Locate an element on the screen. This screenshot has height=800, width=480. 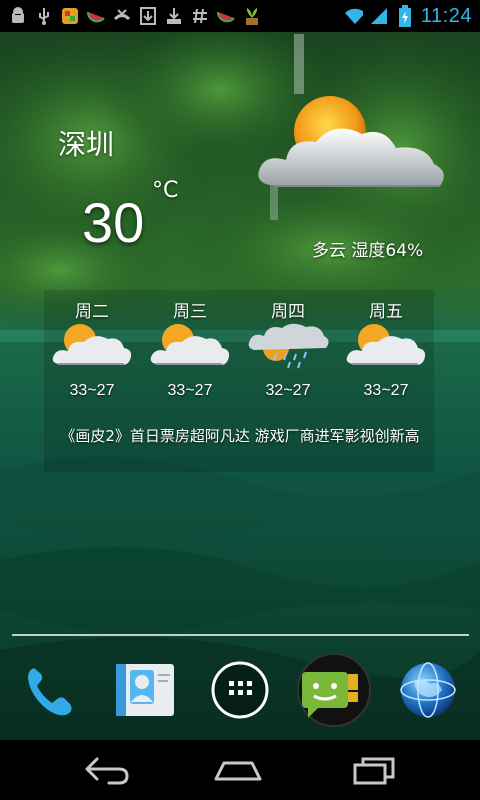
contacts-icon is located at coordinates (146, 690).